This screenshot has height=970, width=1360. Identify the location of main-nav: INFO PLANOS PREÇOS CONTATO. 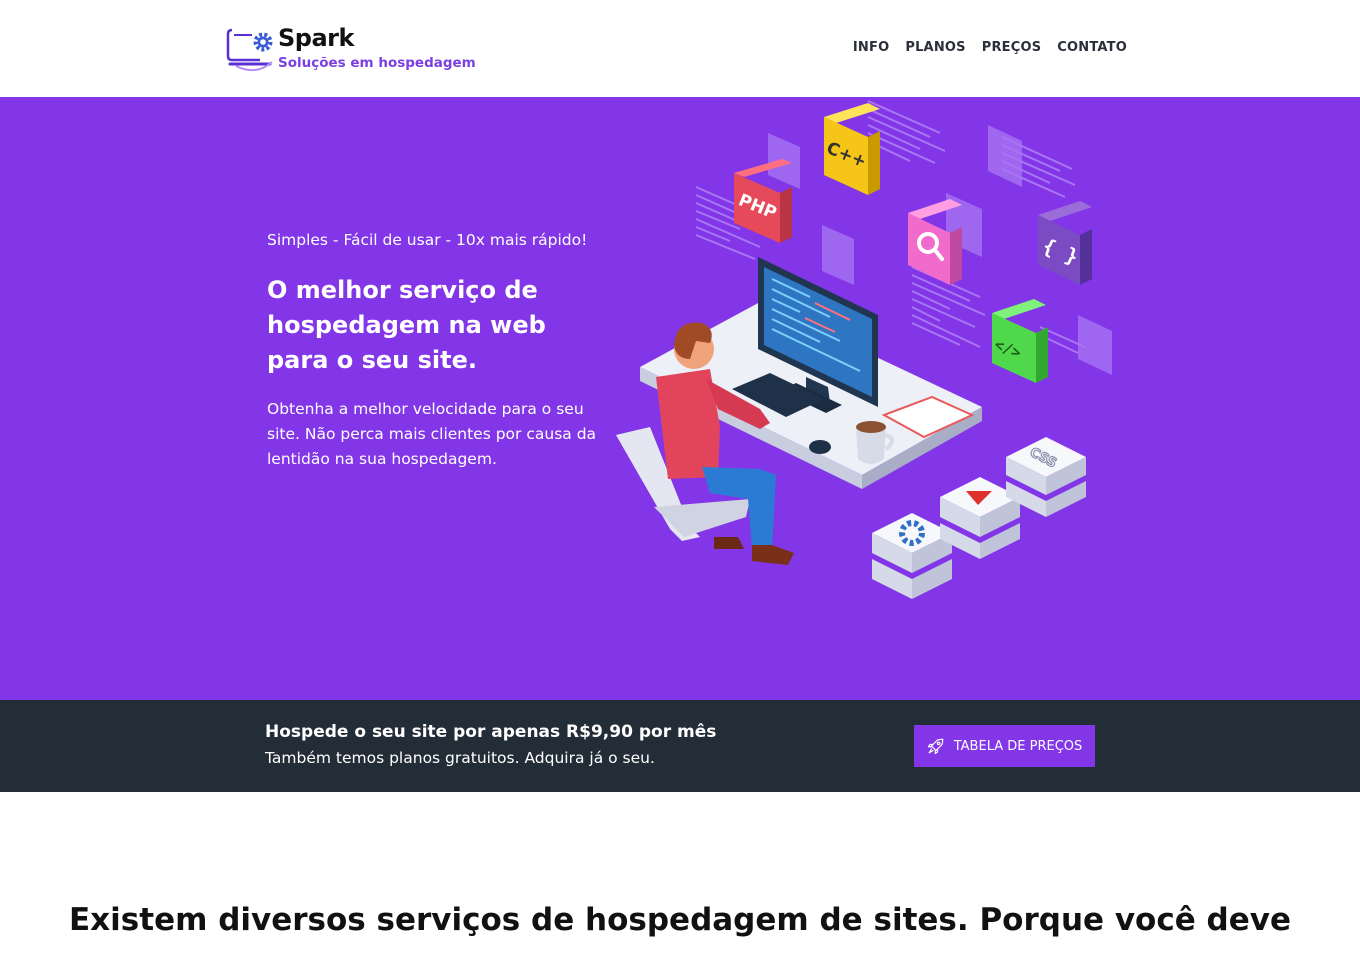
(990, 47).